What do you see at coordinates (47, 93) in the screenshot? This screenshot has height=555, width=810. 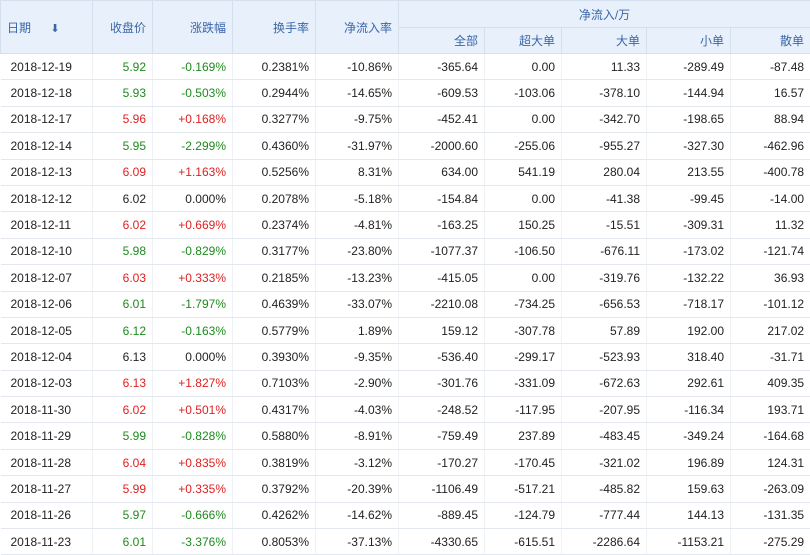 I see `date-cell: 2018-12-18` at bounding box center [47, 93].